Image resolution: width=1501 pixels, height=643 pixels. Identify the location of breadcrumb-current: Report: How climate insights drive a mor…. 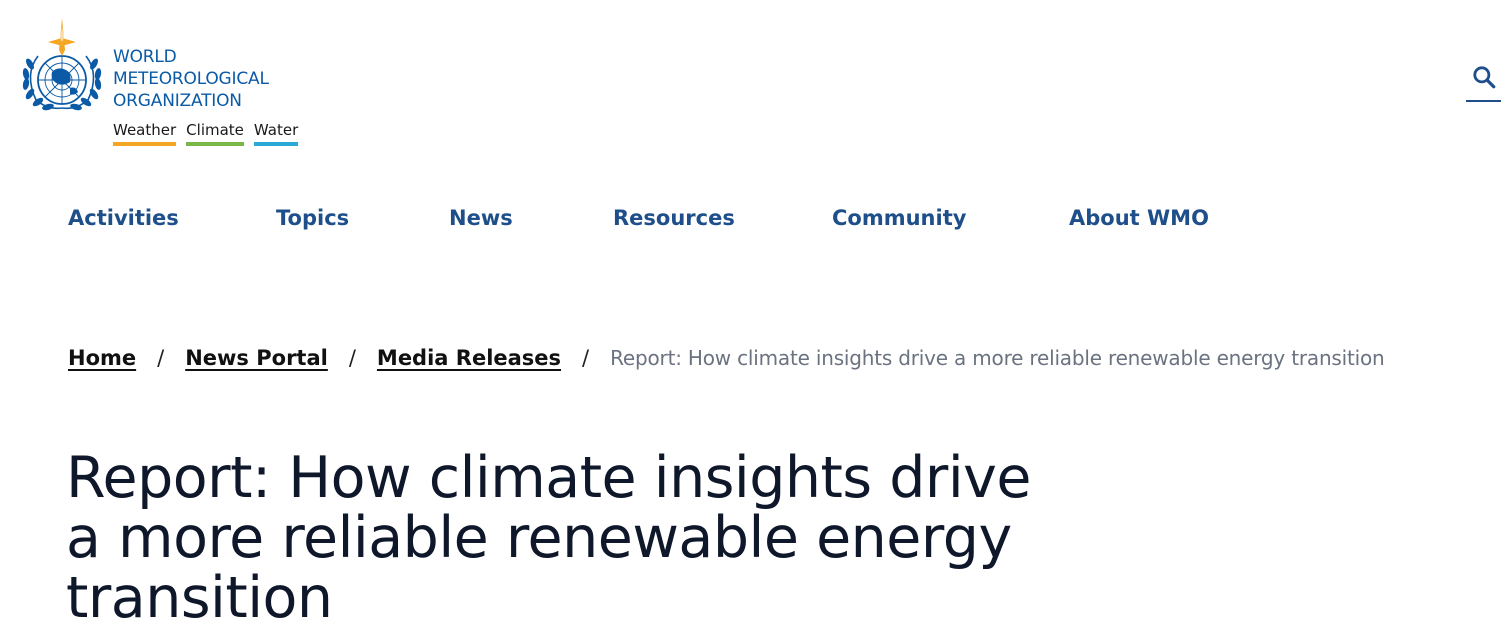
(997, 358).